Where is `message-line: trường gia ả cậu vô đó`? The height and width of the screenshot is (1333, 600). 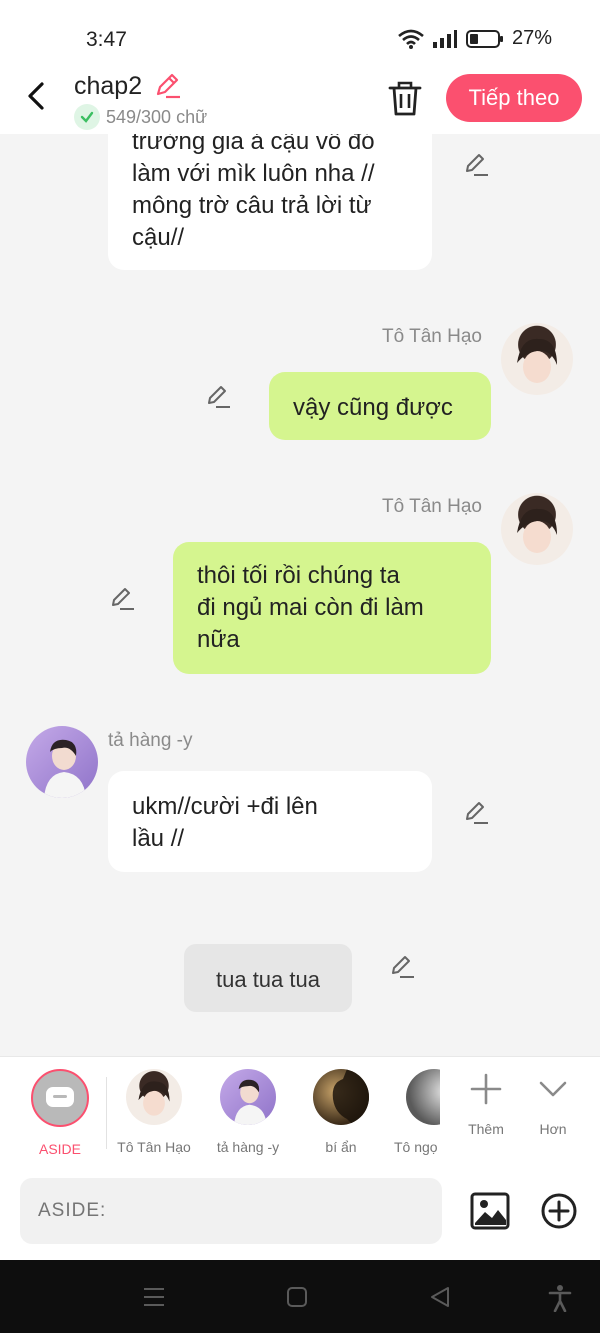
message-line: trường gia ả cậu vô đó is located at coordinates (253, 144).